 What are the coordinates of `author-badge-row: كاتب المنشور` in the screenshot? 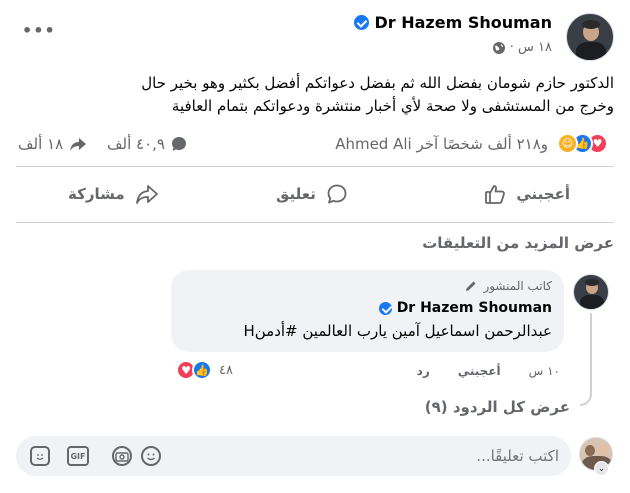 It's located at (508, 286).